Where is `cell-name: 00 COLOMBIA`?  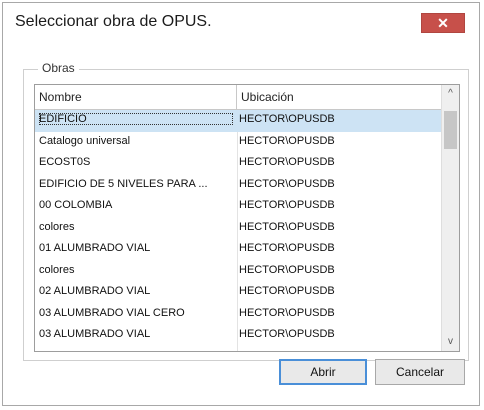
cell-name: 00 COLOMBIA is located at coordinates (76, 205).